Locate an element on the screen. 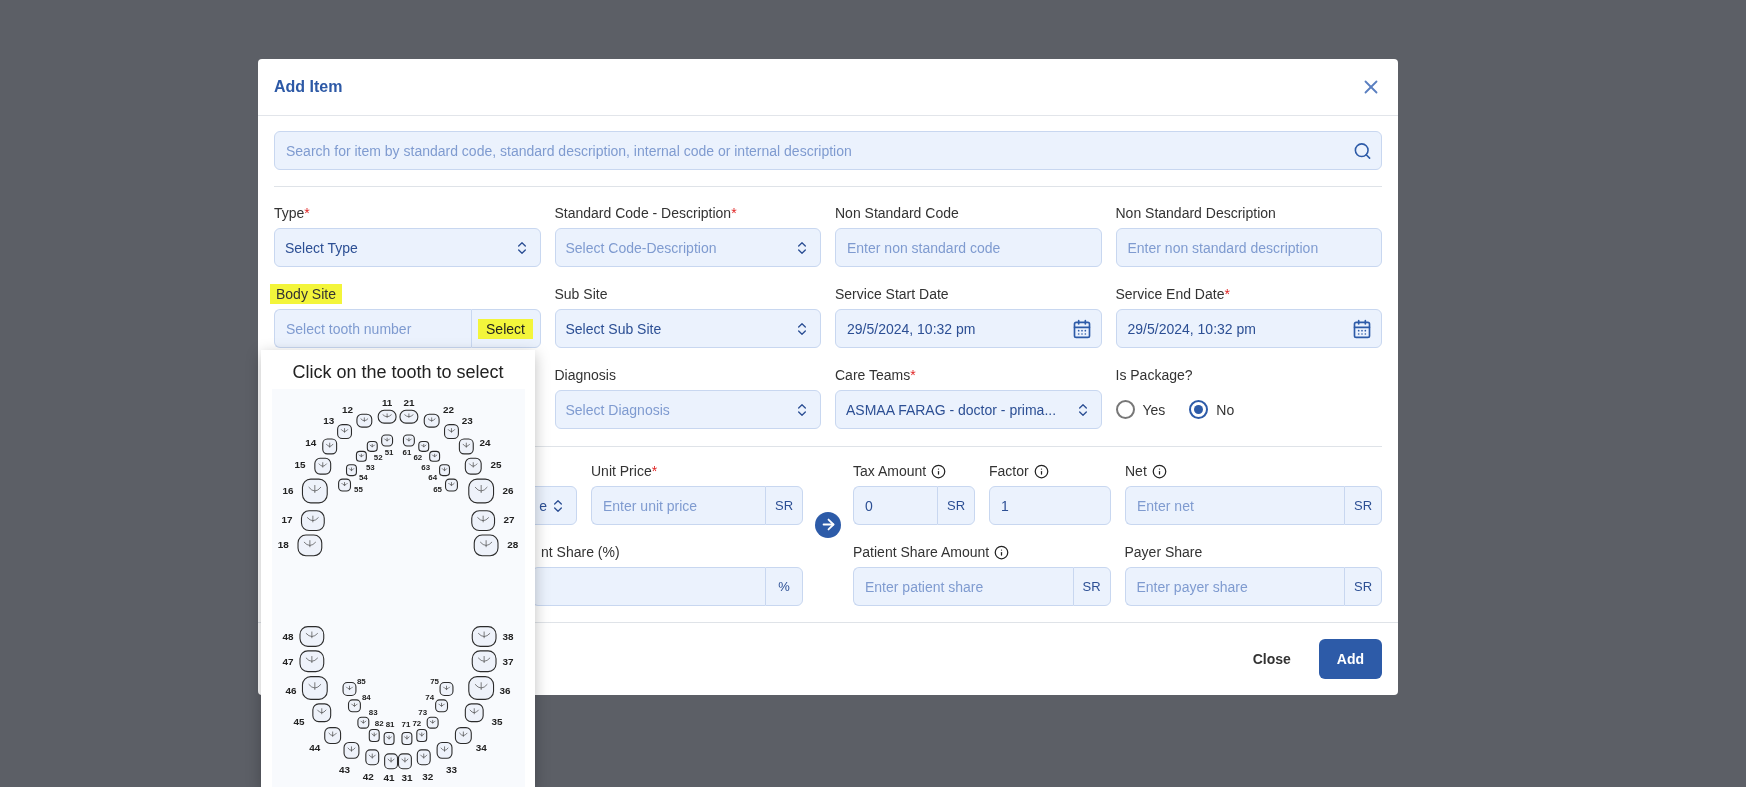 The height and width of the screenshot is (787, 1746). select-field: Select Type is located at coordinates (407, 247).